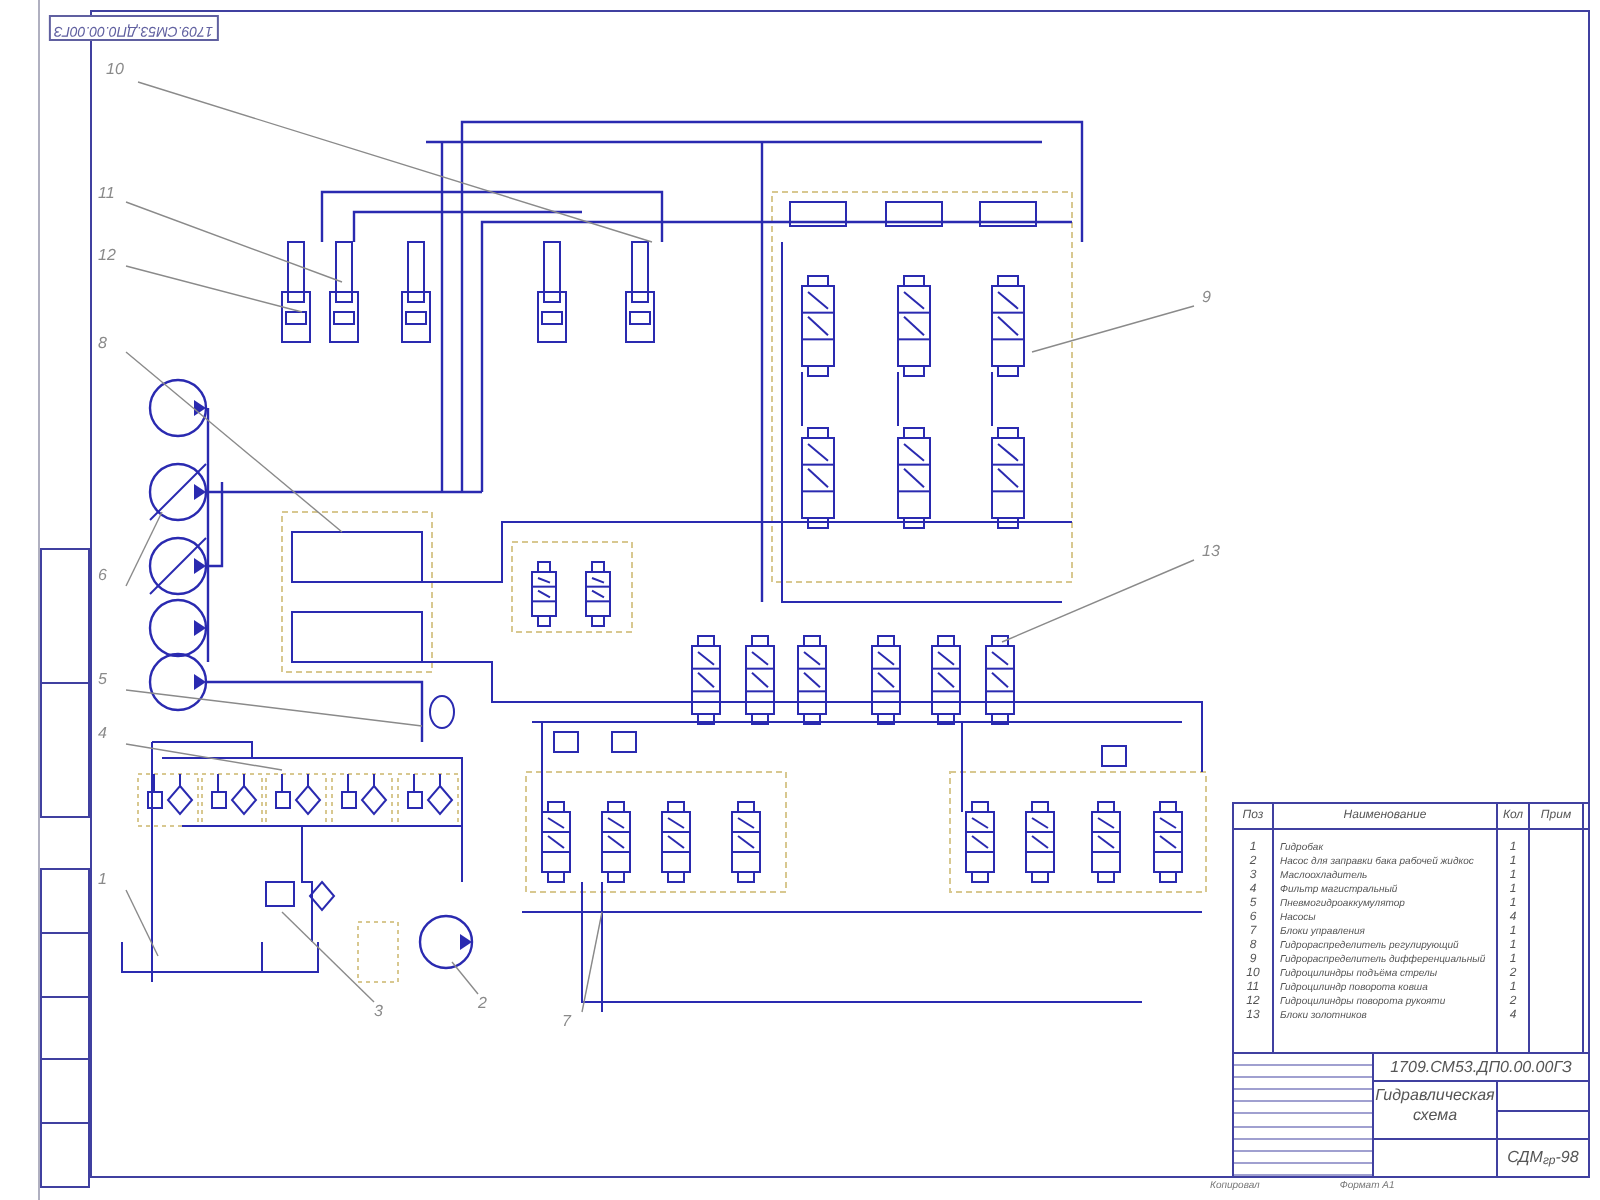  Describe the element at coordinates (442, 712) in the screenshot. I see `accumulator-symbol` at that location.